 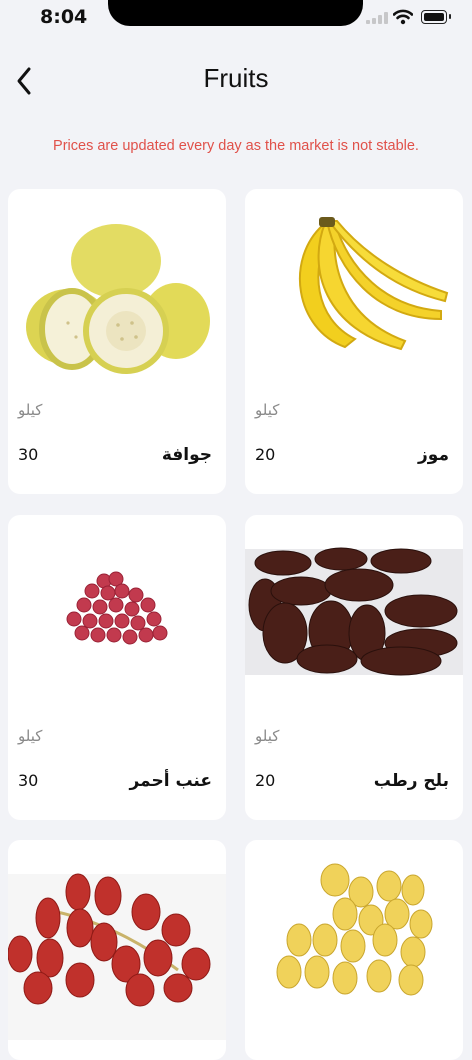 What do you see at coordinates (235, 13) in the screenshot?
I see `notch` at bounding box center [235, 13].